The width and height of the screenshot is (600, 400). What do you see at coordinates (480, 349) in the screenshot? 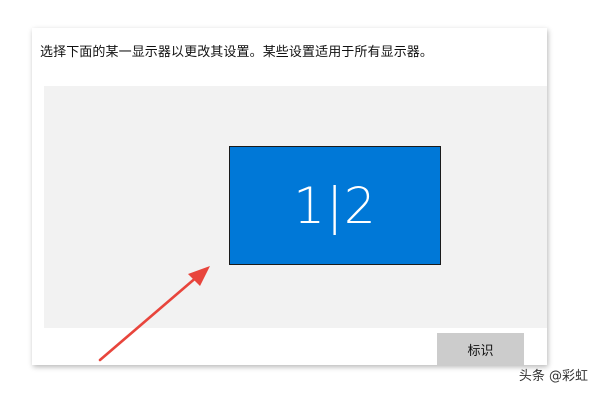
I see `identify-button: 标识` at bounding box center [480, 349].